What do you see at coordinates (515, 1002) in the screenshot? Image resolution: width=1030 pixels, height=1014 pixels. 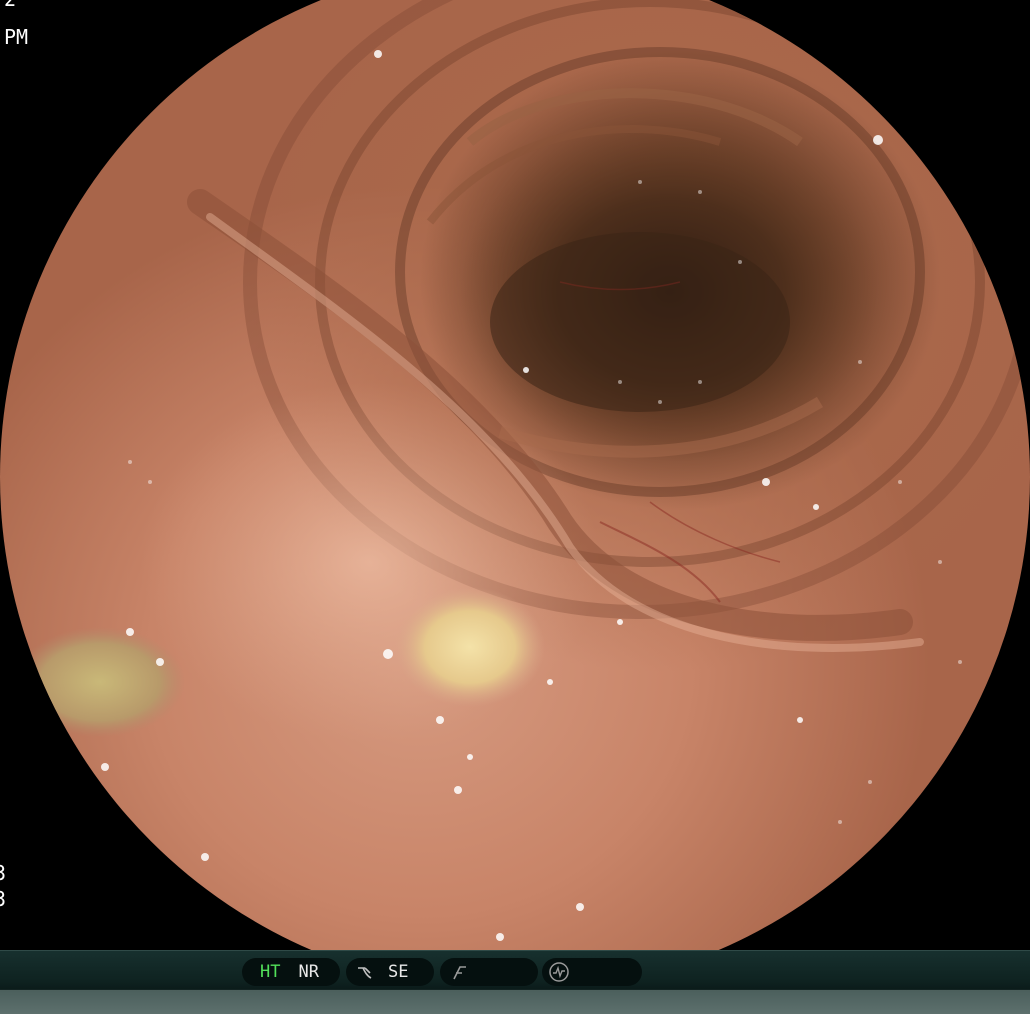 I see `status-bar-lower-strip` at bounding box center [515, 1002].